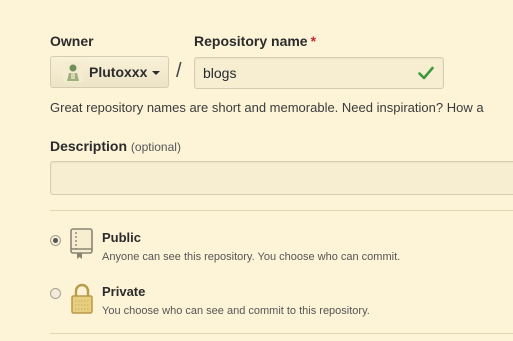 The width and height of the screenshot is (513, 341). Describe the element at coordinates (281, 210) in the screenshot. I see `section-divider-top` at that location.